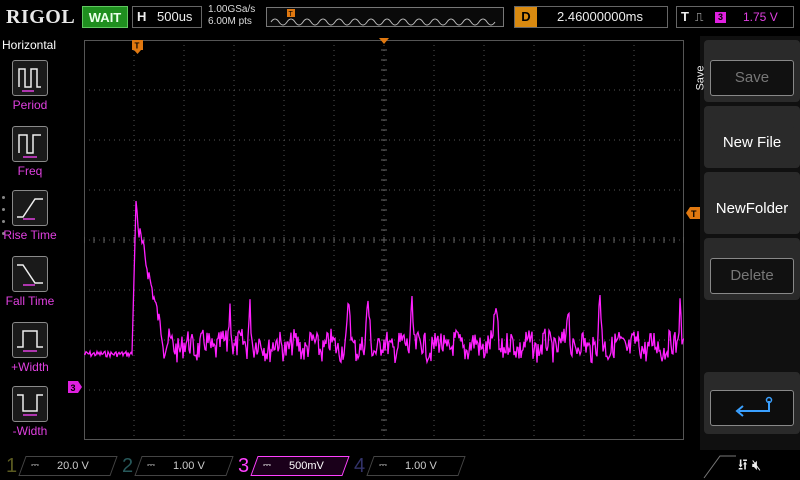 The height and width of the screenshot is (480, 800). I want to click on return-button, so click(752, 403).